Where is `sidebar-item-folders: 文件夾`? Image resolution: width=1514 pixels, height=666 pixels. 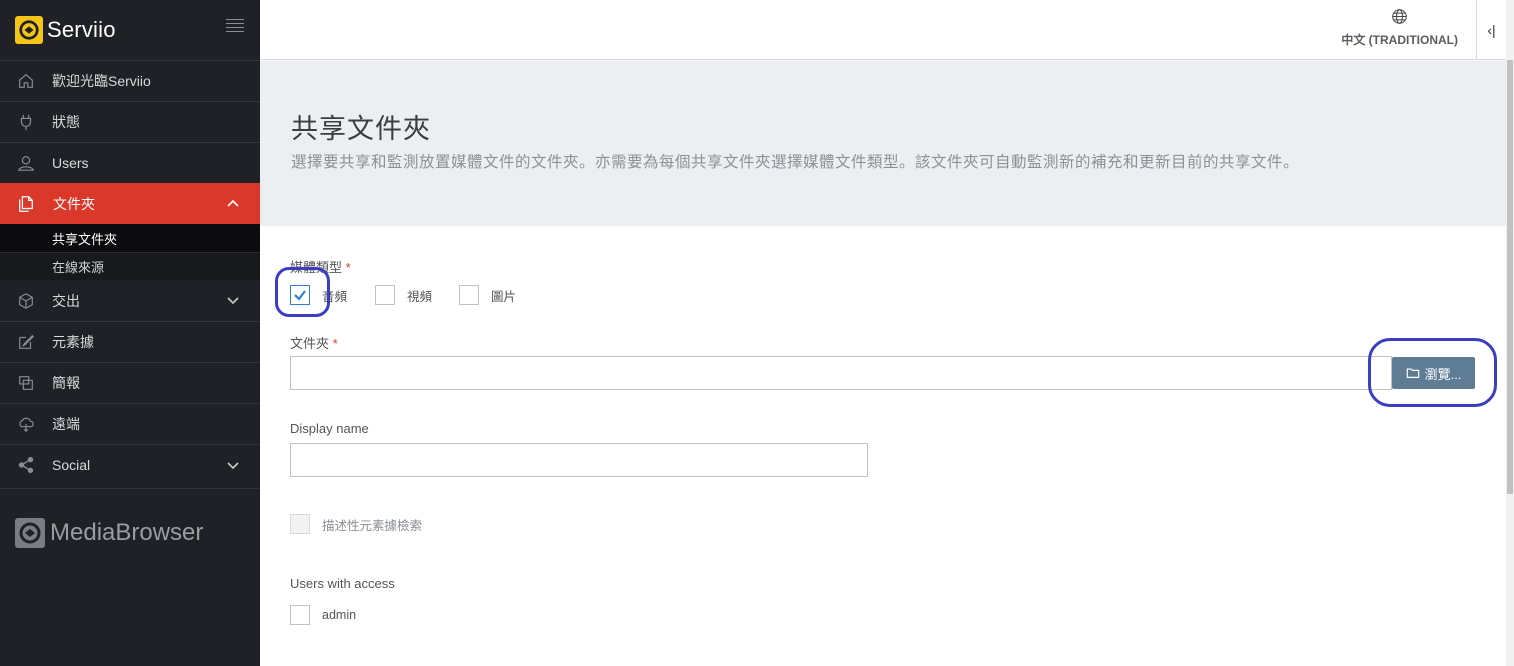
sidebar-item-folders: 文件夾 is located at coordinates (130, 203).